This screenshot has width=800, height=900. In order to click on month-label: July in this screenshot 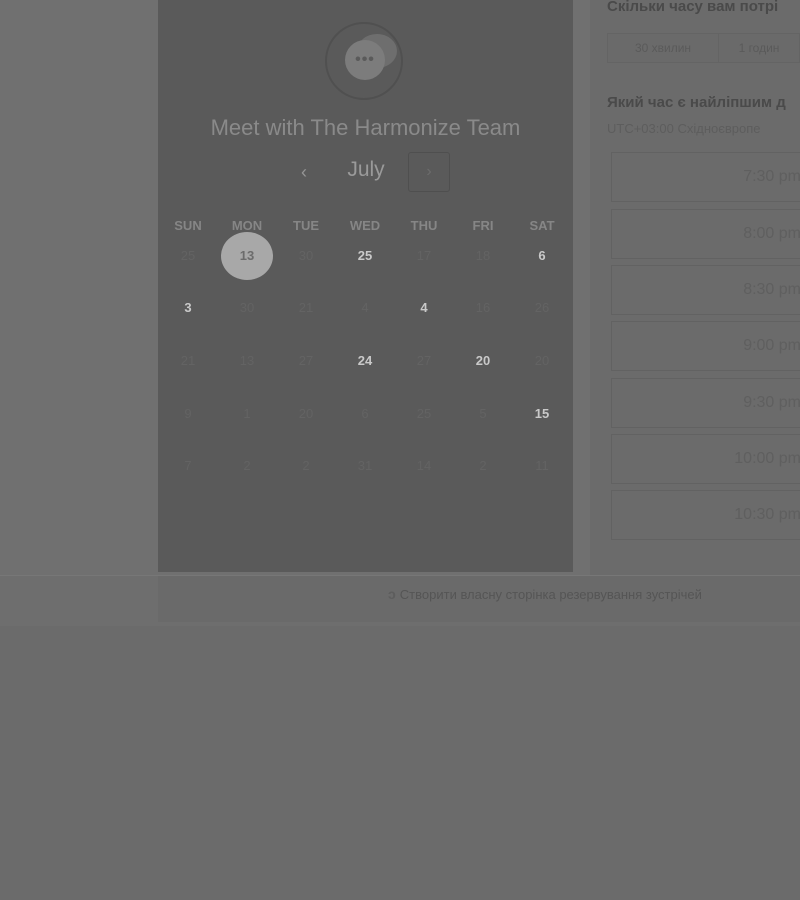, I will do `click(366, 169)`.